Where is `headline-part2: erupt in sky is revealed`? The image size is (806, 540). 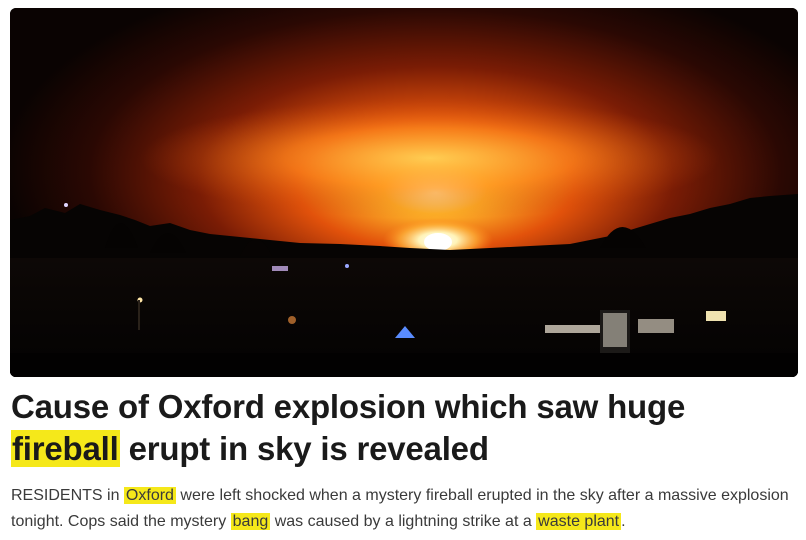
headline-part2: erupt in sky is revealed is located at coordinates (304, 448).